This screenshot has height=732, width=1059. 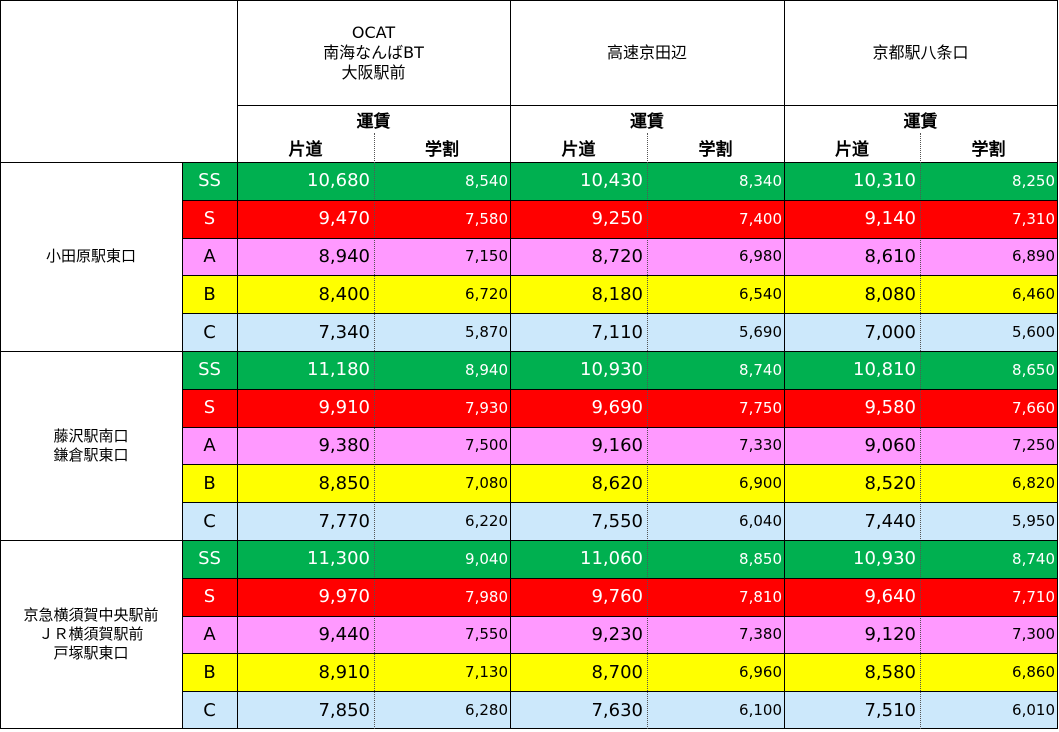 What do you see at coordinates (91, 454) in the screenshot?
I see `origin-name-line: 鎌倉駅東口` at bounding box center [91, 454].